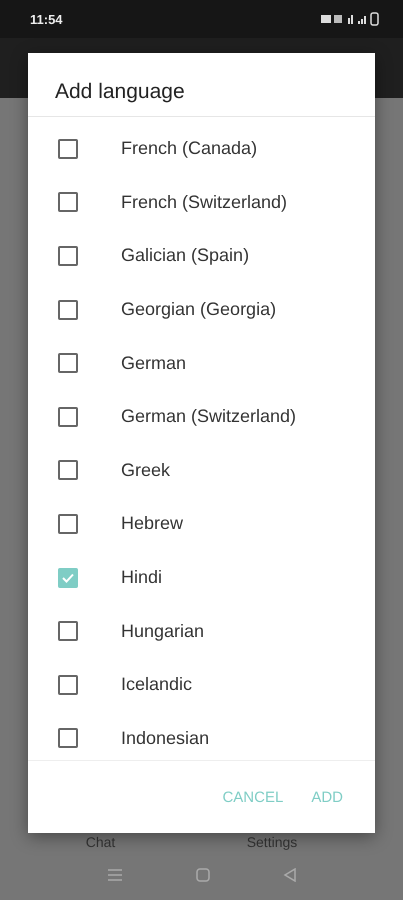 This screenshot has width=403, height=900. I want to click on status-time: 11:54, so click(46, 19).